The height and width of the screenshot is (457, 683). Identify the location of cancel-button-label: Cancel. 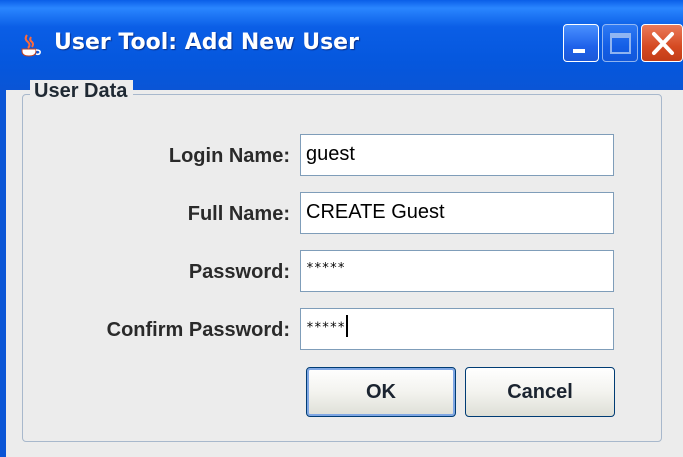
(540, 392).